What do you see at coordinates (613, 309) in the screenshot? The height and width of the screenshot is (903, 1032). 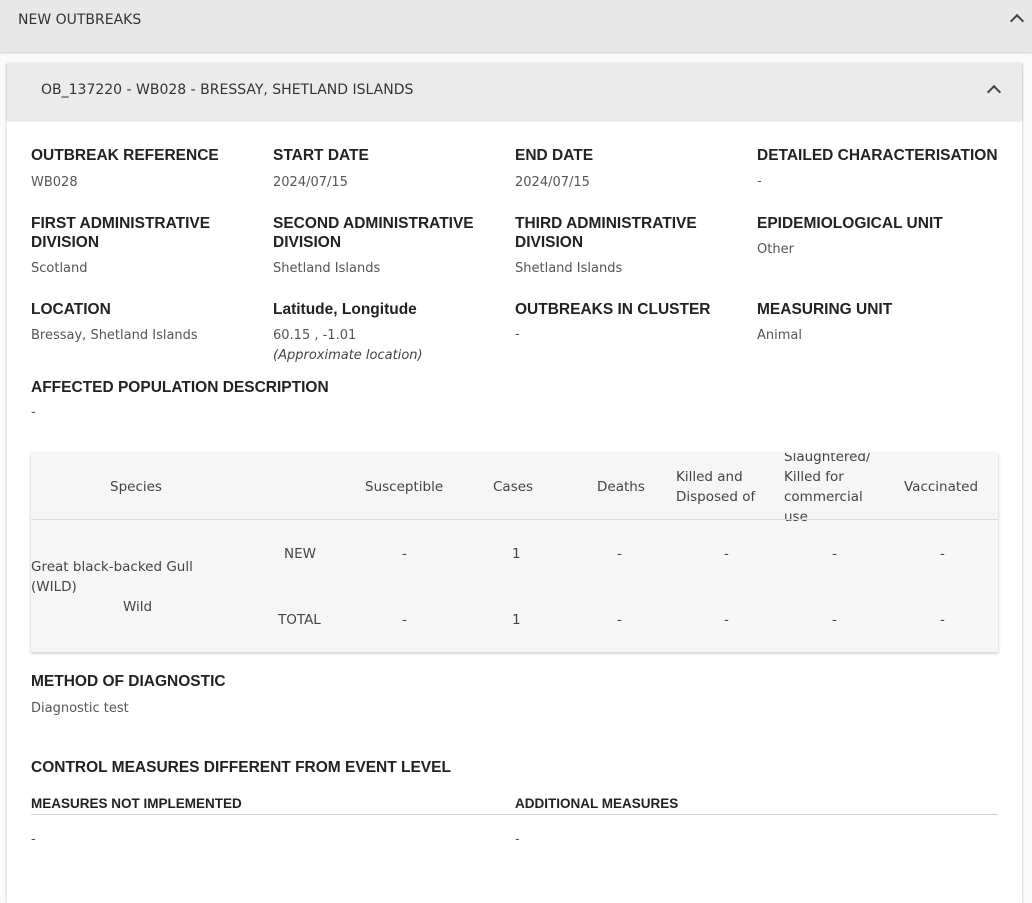 I see `field-label-outbreaks-in-cluster: OUTBREAKS IN CLUSTER` at bounding box center [613, 309].